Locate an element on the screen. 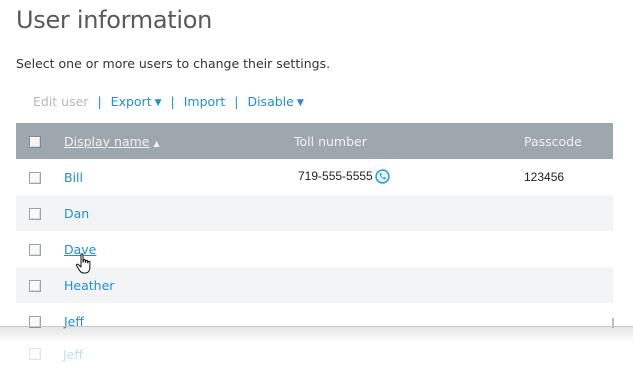 The image size is (633, 366). divider-edge is located at coordinates (613, 323).